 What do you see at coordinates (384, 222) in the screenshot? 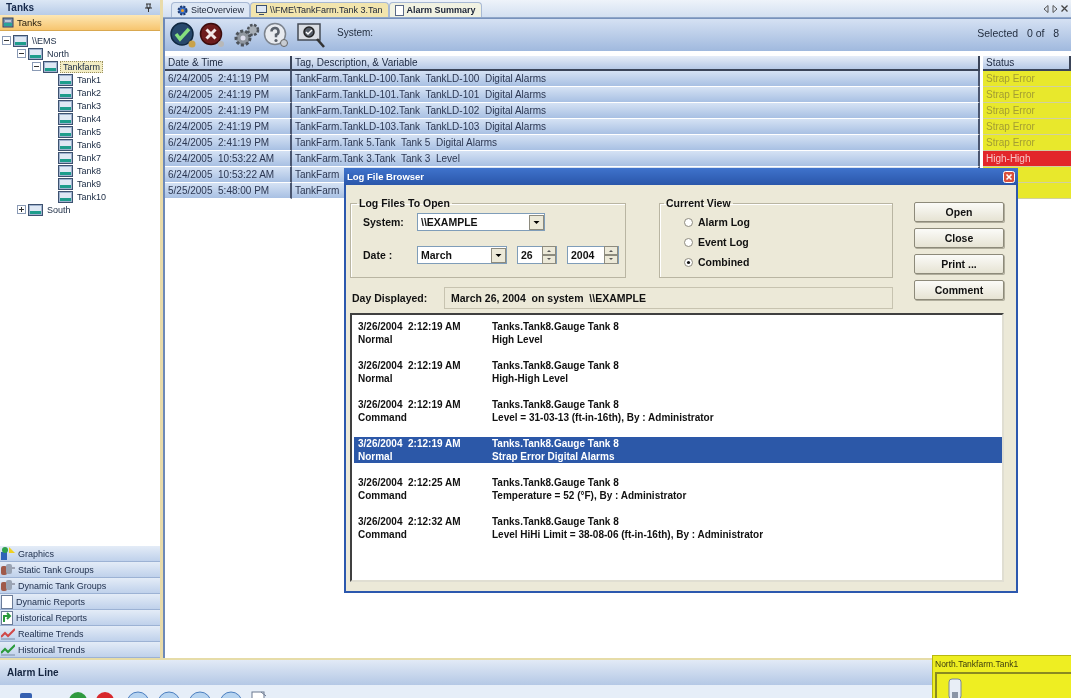
I see `field-label: System:` at bounding box center [384, 222].